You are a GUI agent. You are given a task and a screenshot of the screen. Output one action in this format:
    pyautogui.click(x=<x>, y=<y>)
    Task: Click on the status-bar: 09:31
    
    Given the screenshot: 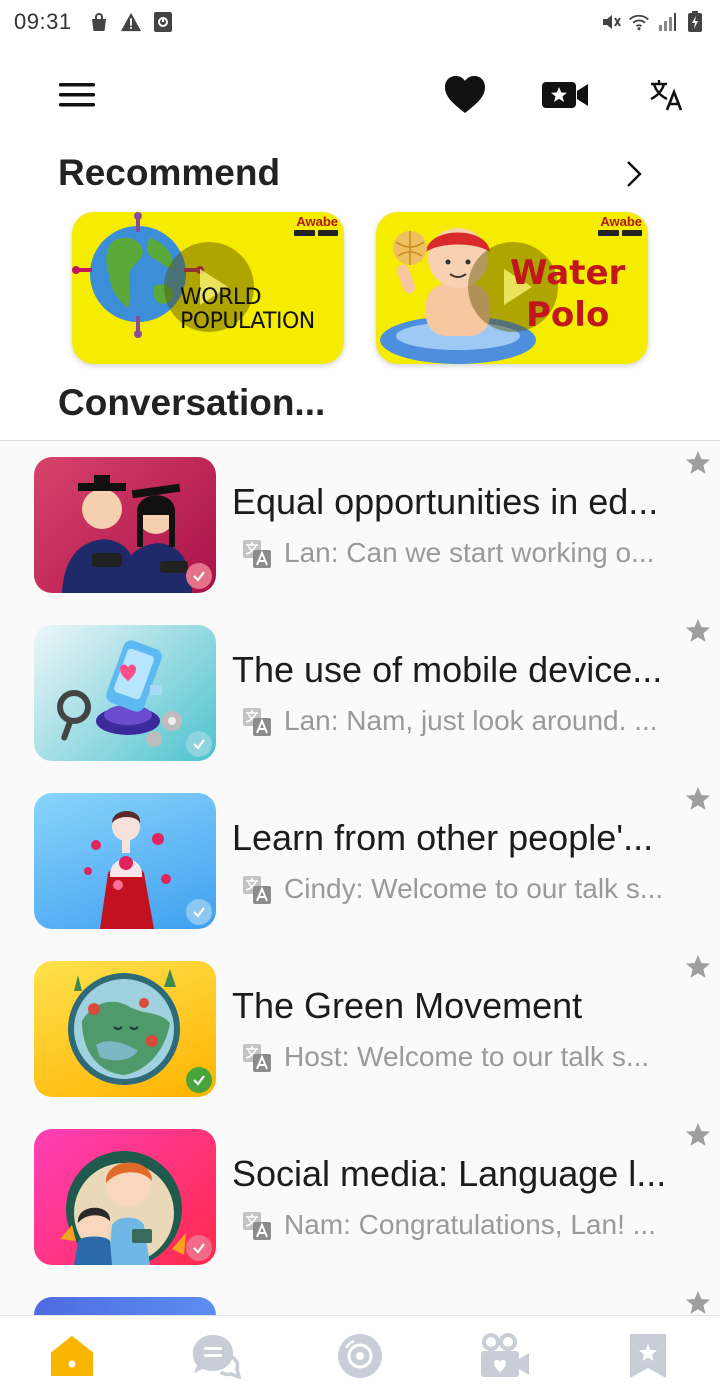 What is the action you would take?
    pyautogui.click(x=360, y=22)
    